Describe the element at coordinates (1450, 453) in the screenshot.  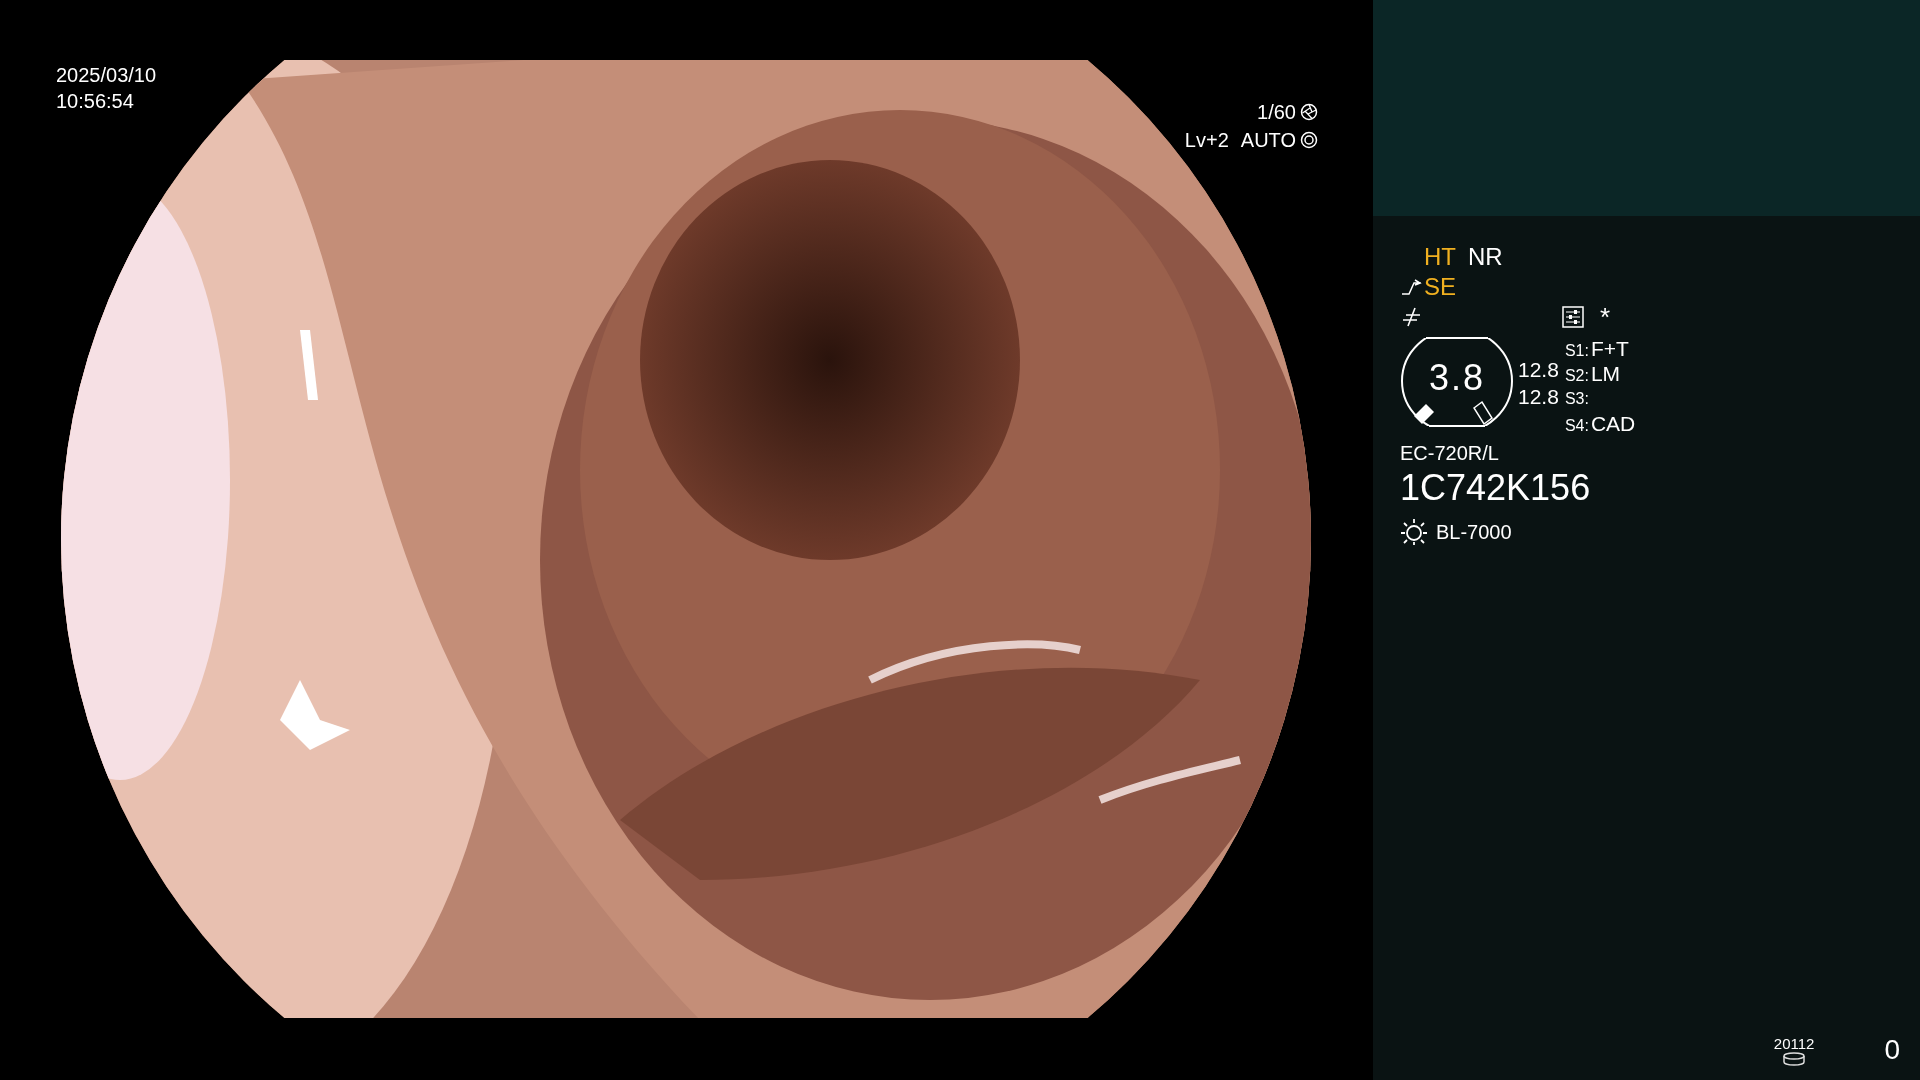
I see `scope-model-text: EC-720R/L` at that location.